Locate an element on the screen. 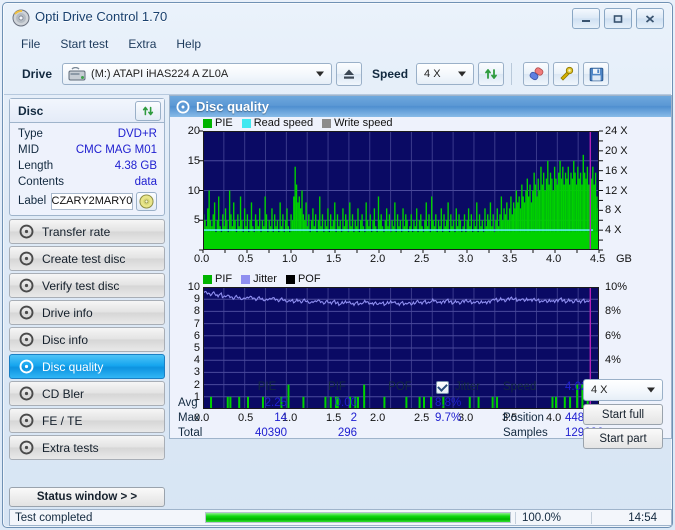  legend-jitter: Jitter is located at coordinates (259, 279).